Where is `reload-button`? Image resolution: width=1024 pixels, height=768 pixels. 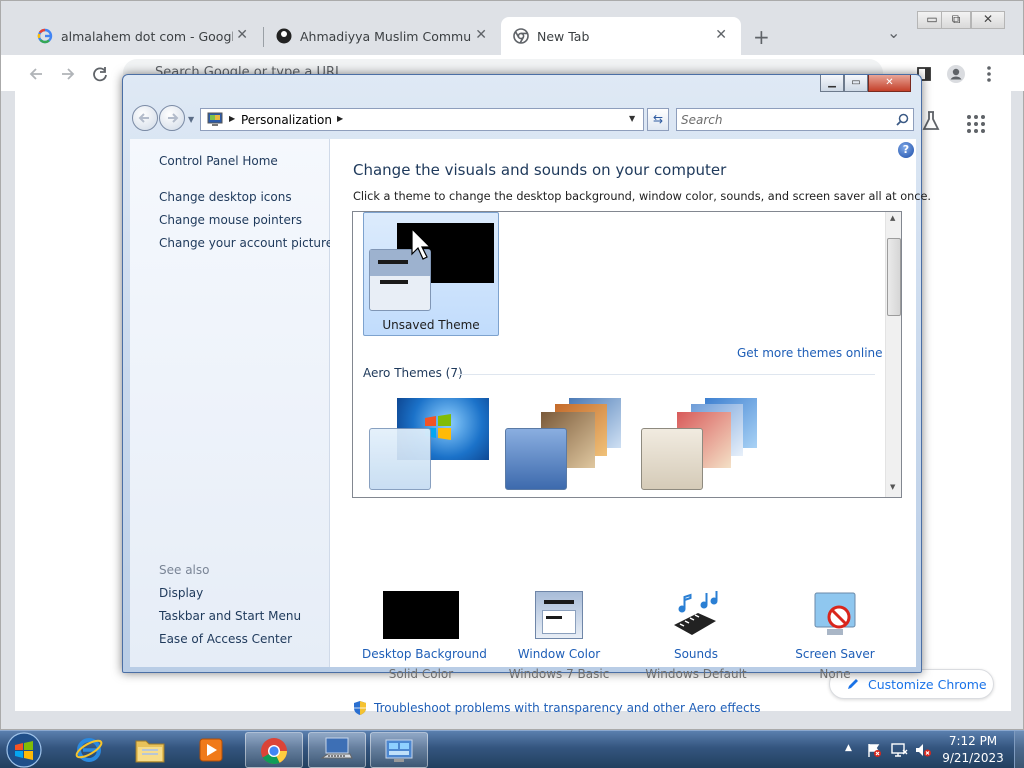 reload-button is located at coordinates (100, 74).